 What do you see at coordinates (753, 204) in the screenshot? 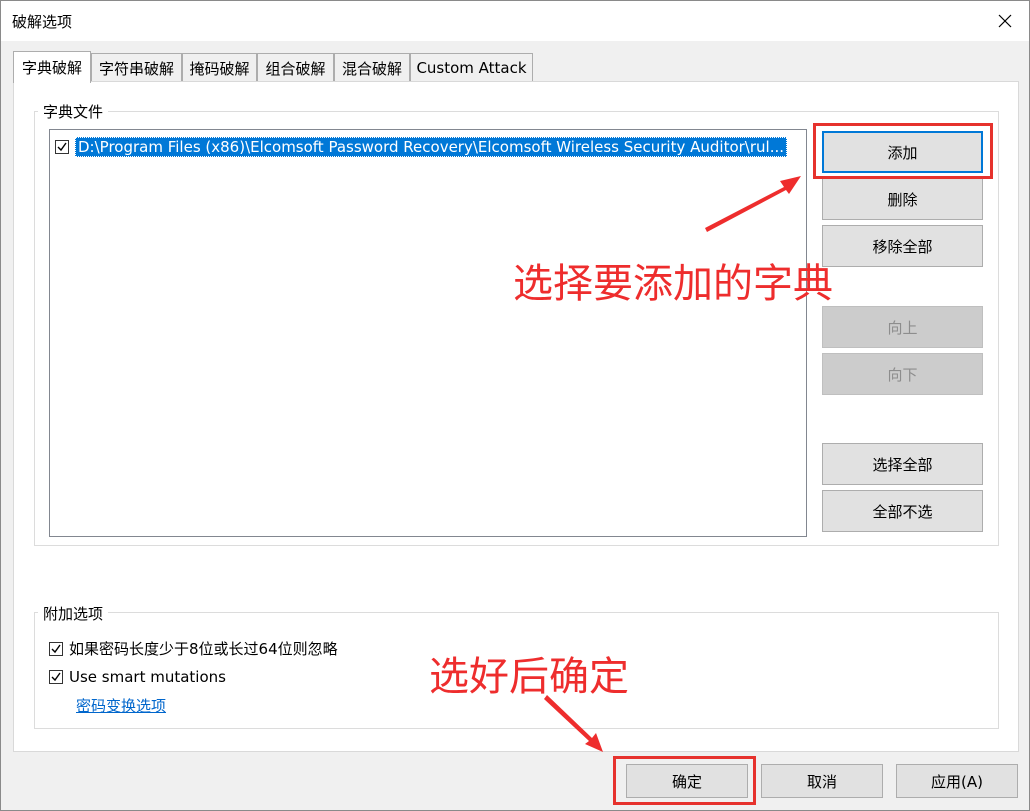
I see `arrow-to-add-icon` at bounding box center [753, 204].